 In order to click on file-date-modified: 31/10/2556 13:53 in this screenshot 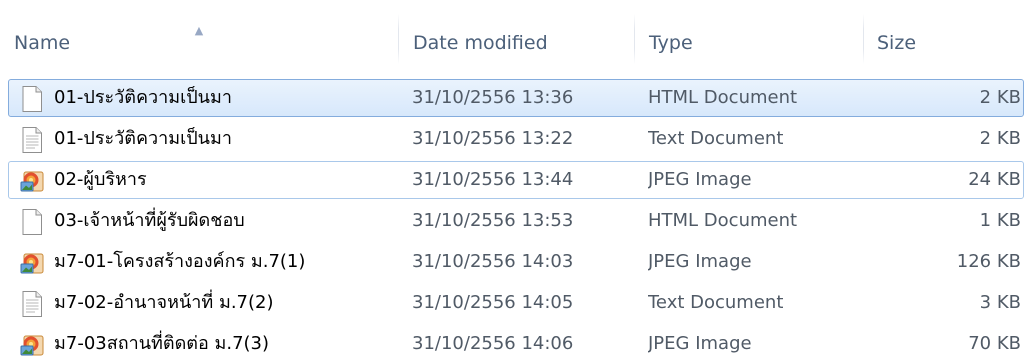, I will do `click(493, 220)`.